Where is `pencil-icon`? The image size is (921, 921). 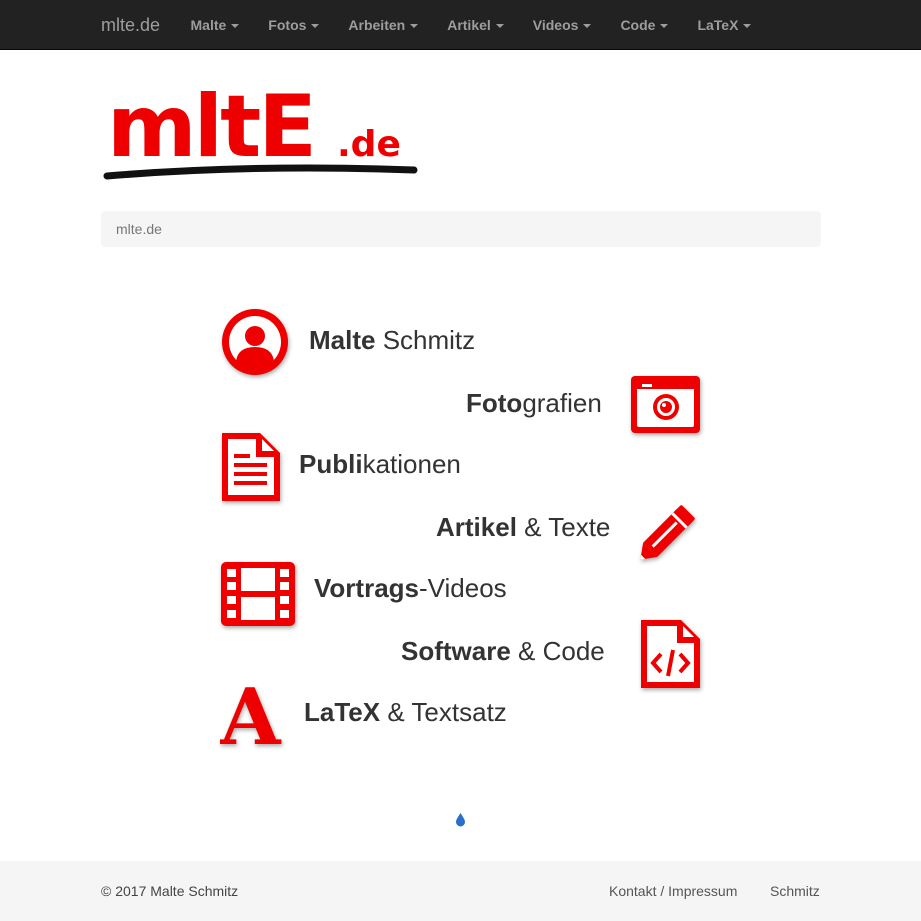 pencil-icon is located at coordinates (670, 530).